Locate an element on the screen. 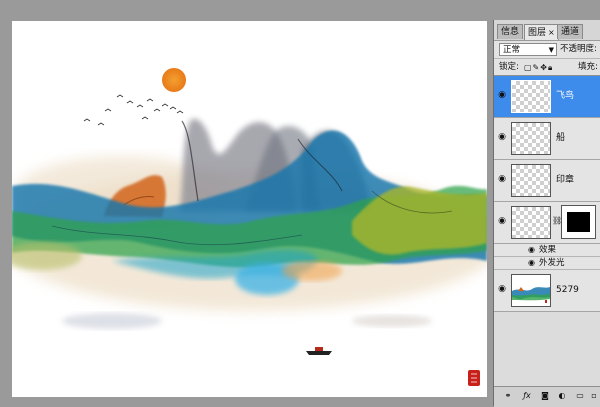 The height and width of the screenshot is (407, 600). outer-glow-row: ◉ 外发光 is located at coordinates (547, 263).